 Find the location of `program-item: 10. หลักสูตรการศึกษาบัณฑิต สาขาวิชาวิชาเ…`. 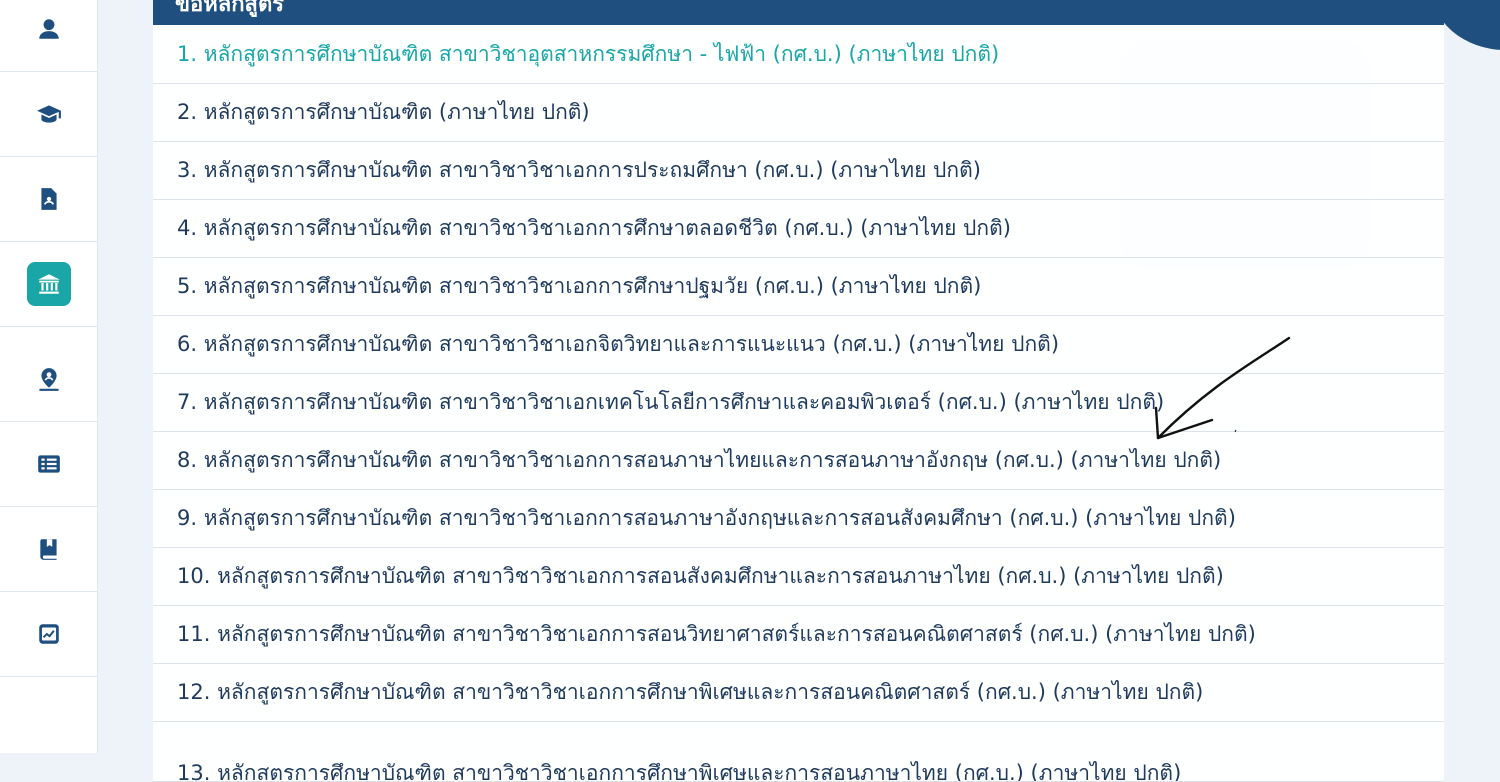

program-item: 10. หลักสูตรการศึกษาบัณฑิต สาขาวิชาวิชาเ… is located at coordinates (798, 577).